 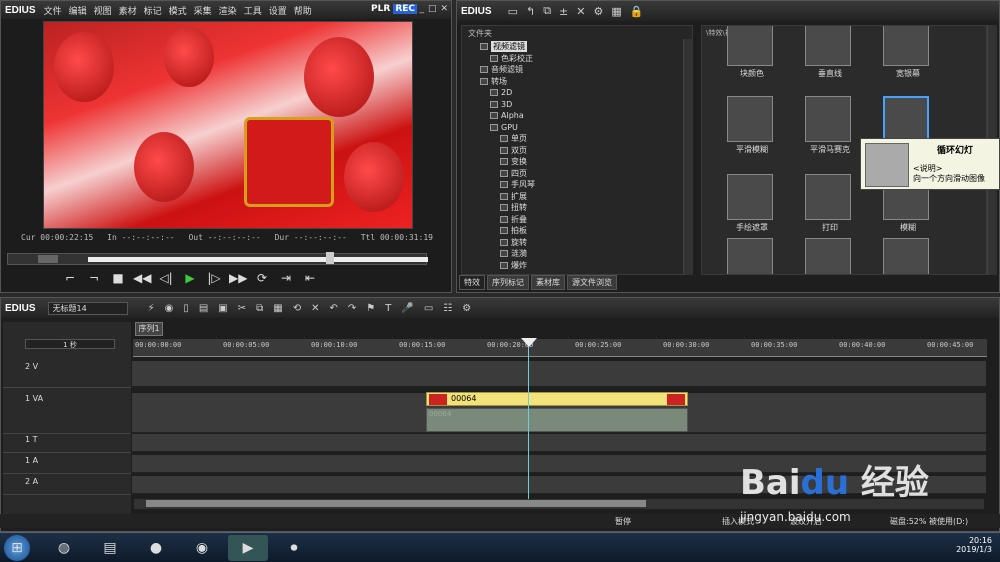 What do you see at coordinates (577, 151) in the screenshot?
I see `tree-item: 双页` at bounding box center [577, 151].